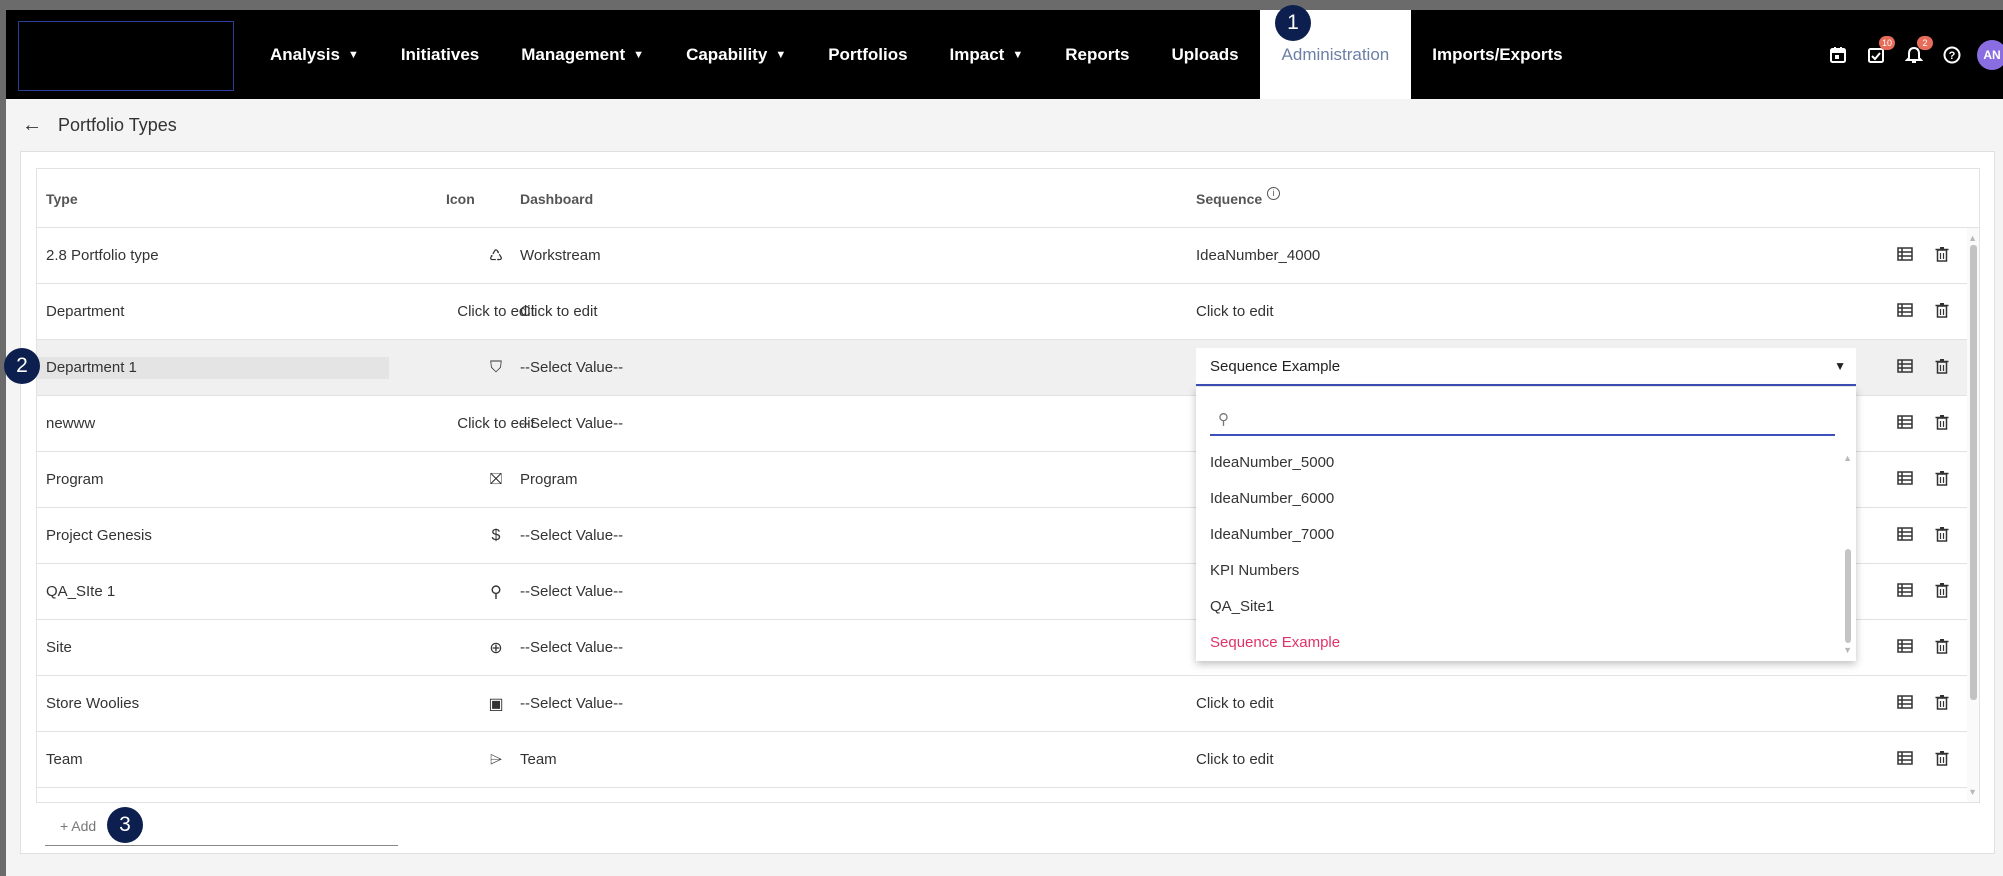 Image resolution: width=2003 pixels, height=876 pixels. What do you see at coordinates (126, 56) in the screenshot?
I see `logo` at bounding box center [126, 56].